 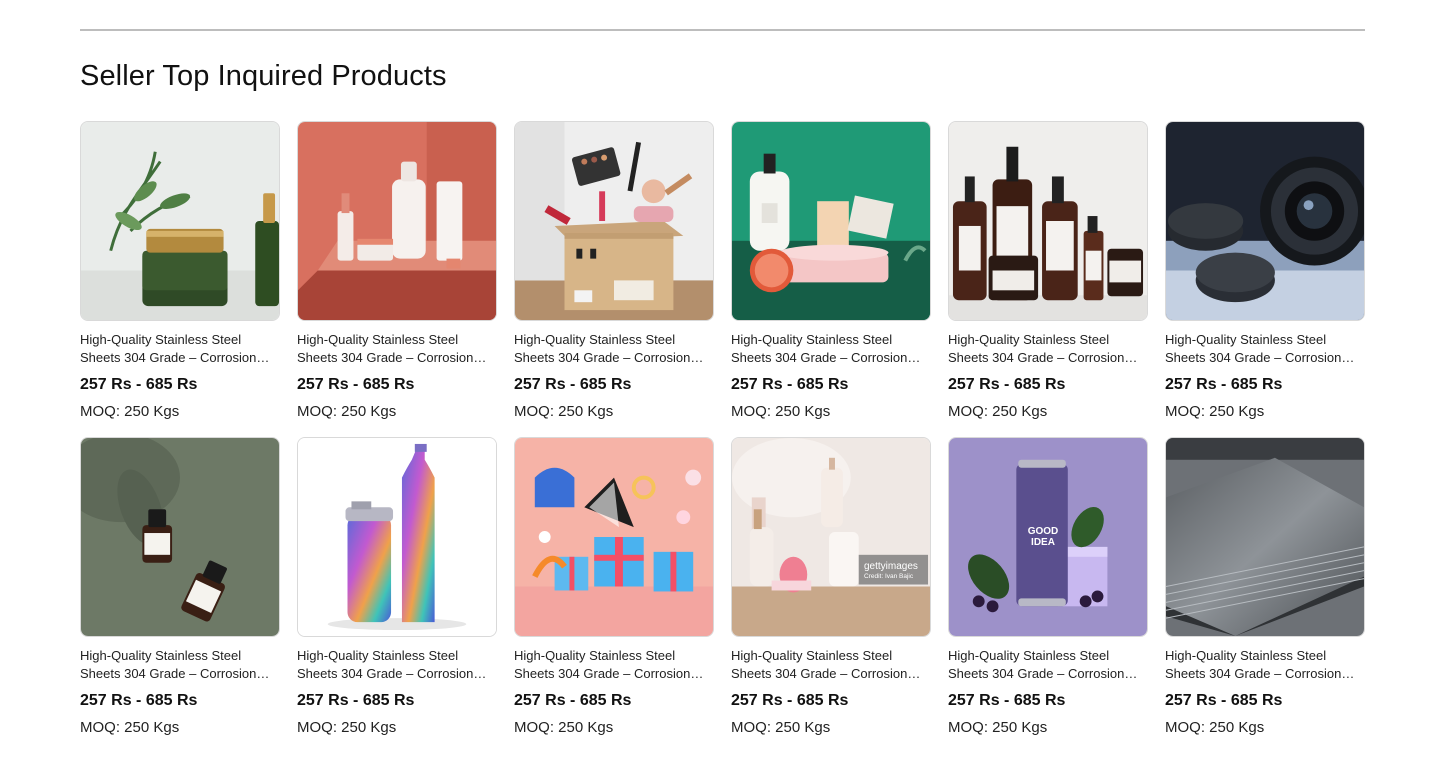 I want to click on getty-watermark: gettyimages Credit: Ivan Bajic, so click(x=895, y=572).